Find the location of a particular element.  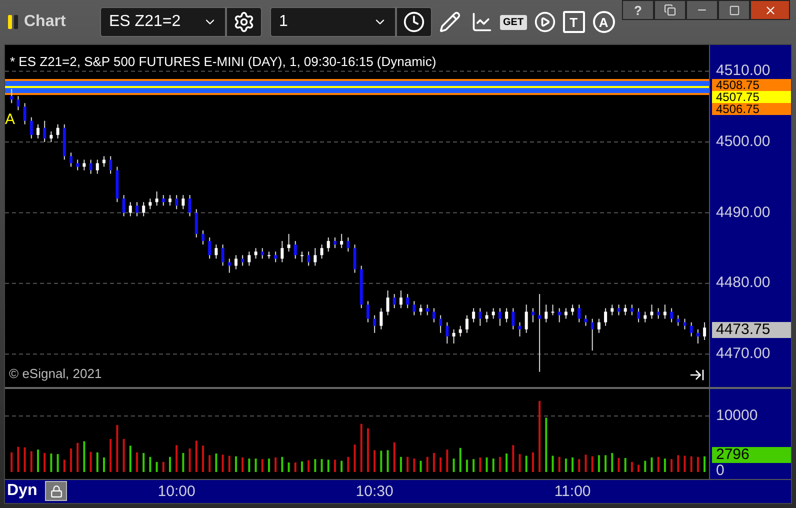

interval-dropdown: 1 is located at coordinates (333, 22).